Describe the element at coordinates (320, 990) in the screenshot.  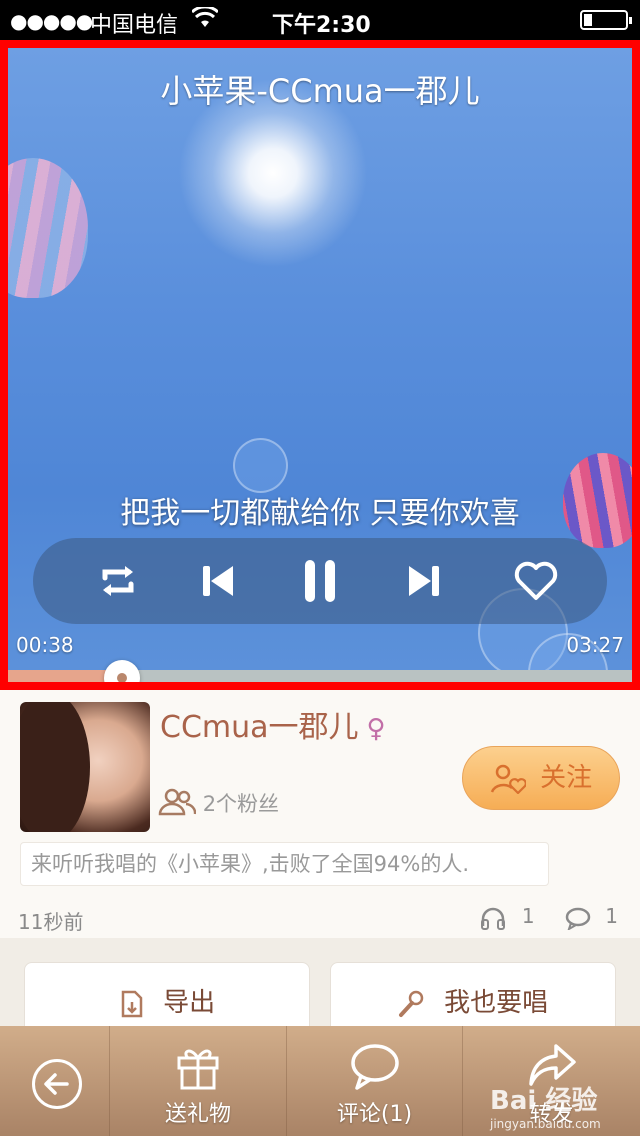
I see `action-row: 导出 我也要唱` at that location.